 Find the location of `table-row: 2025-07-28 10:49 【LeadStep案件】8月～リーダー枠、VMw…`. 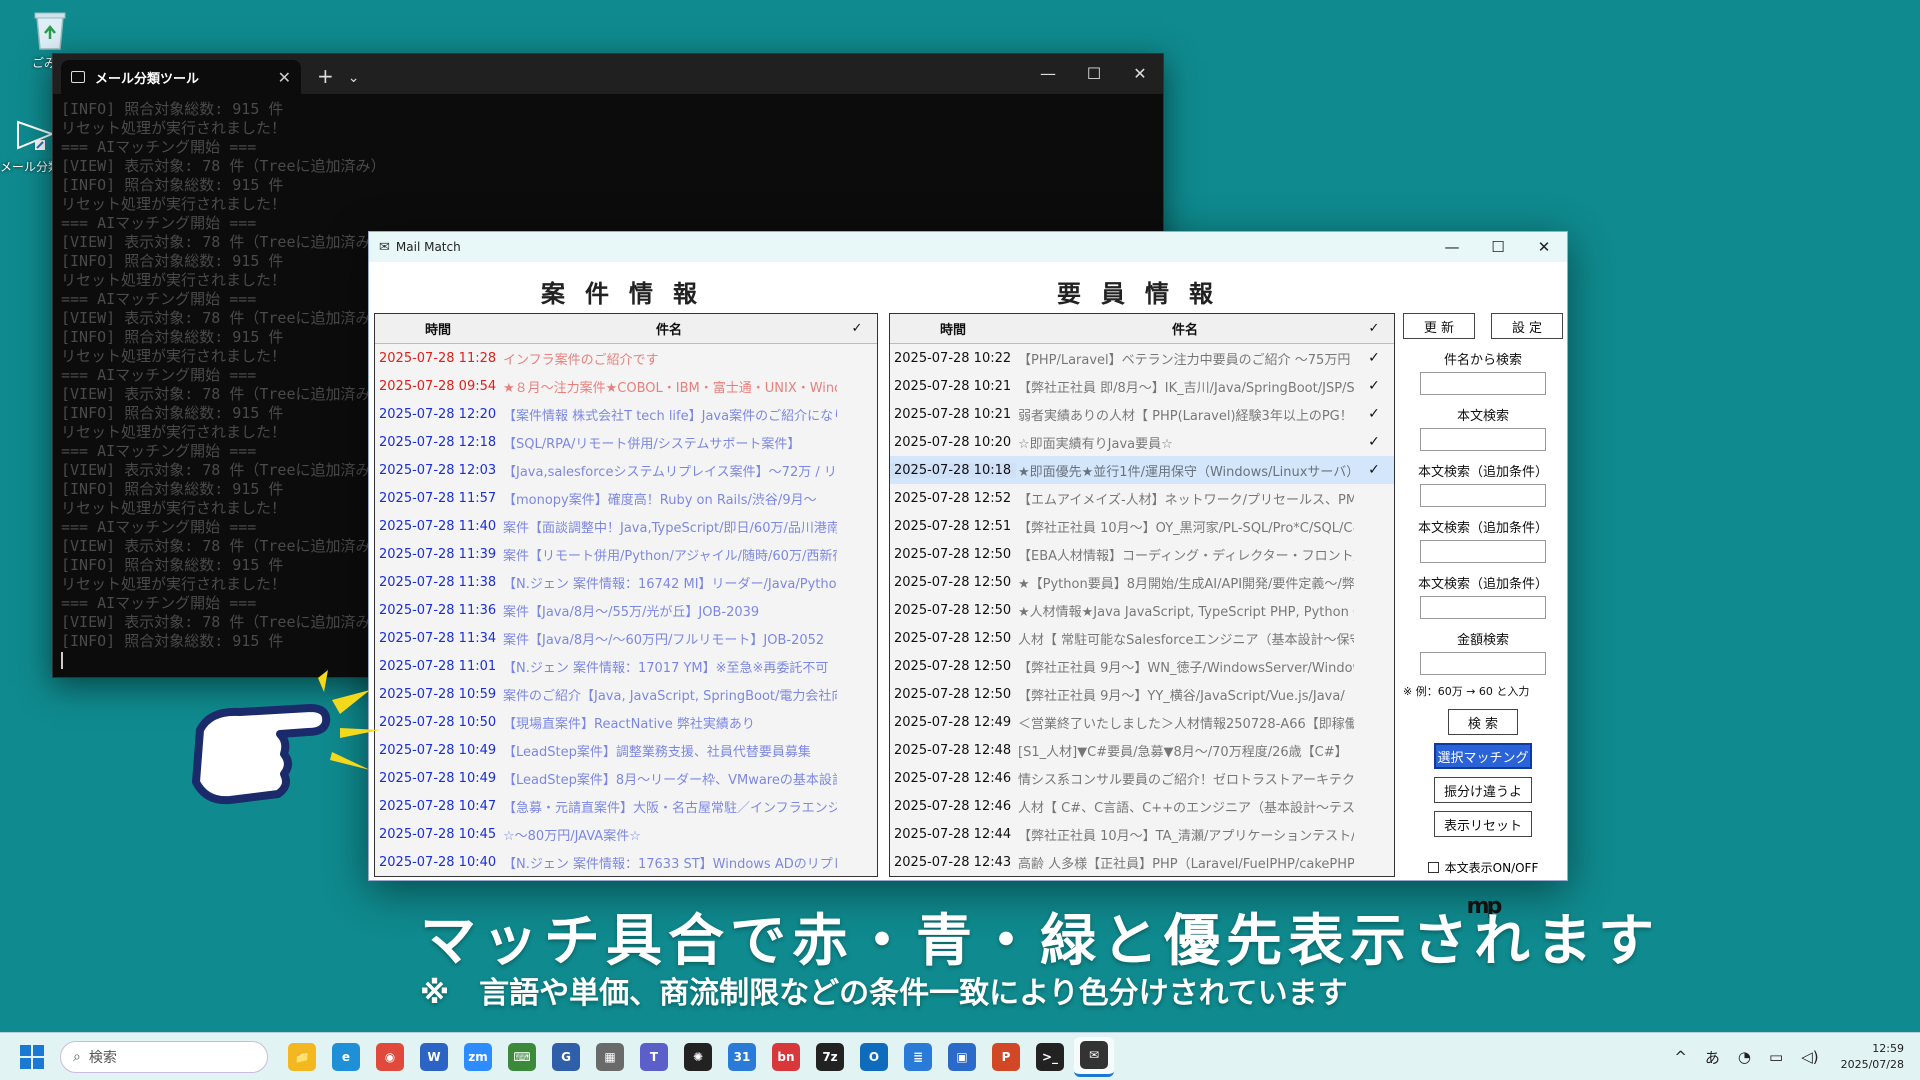

table-row: 2025-07-28 10:49 【LeadStep案件】8月～リーダー枠、VMw… is located at coordinates (626, 778).